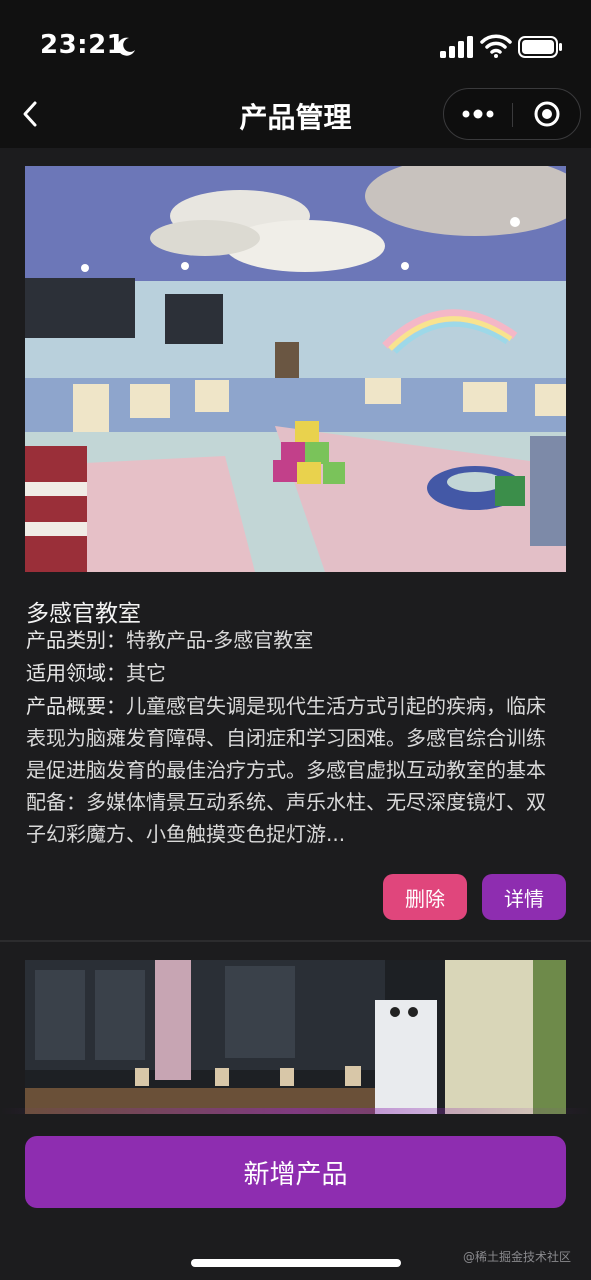 The width and height of the screenshot is (591, 1280). I want to click on field-value: 其它, so click(146, 673).